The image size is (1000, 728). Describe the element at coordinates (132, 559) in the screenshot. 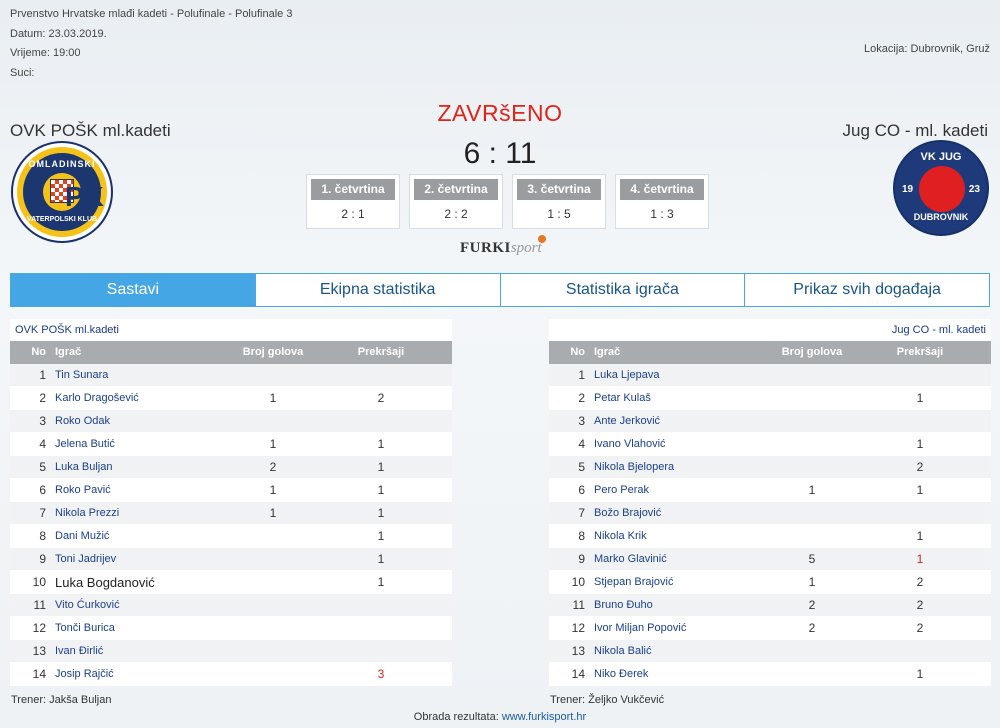

I see `player-name: Toni Jadrijev` at that location.